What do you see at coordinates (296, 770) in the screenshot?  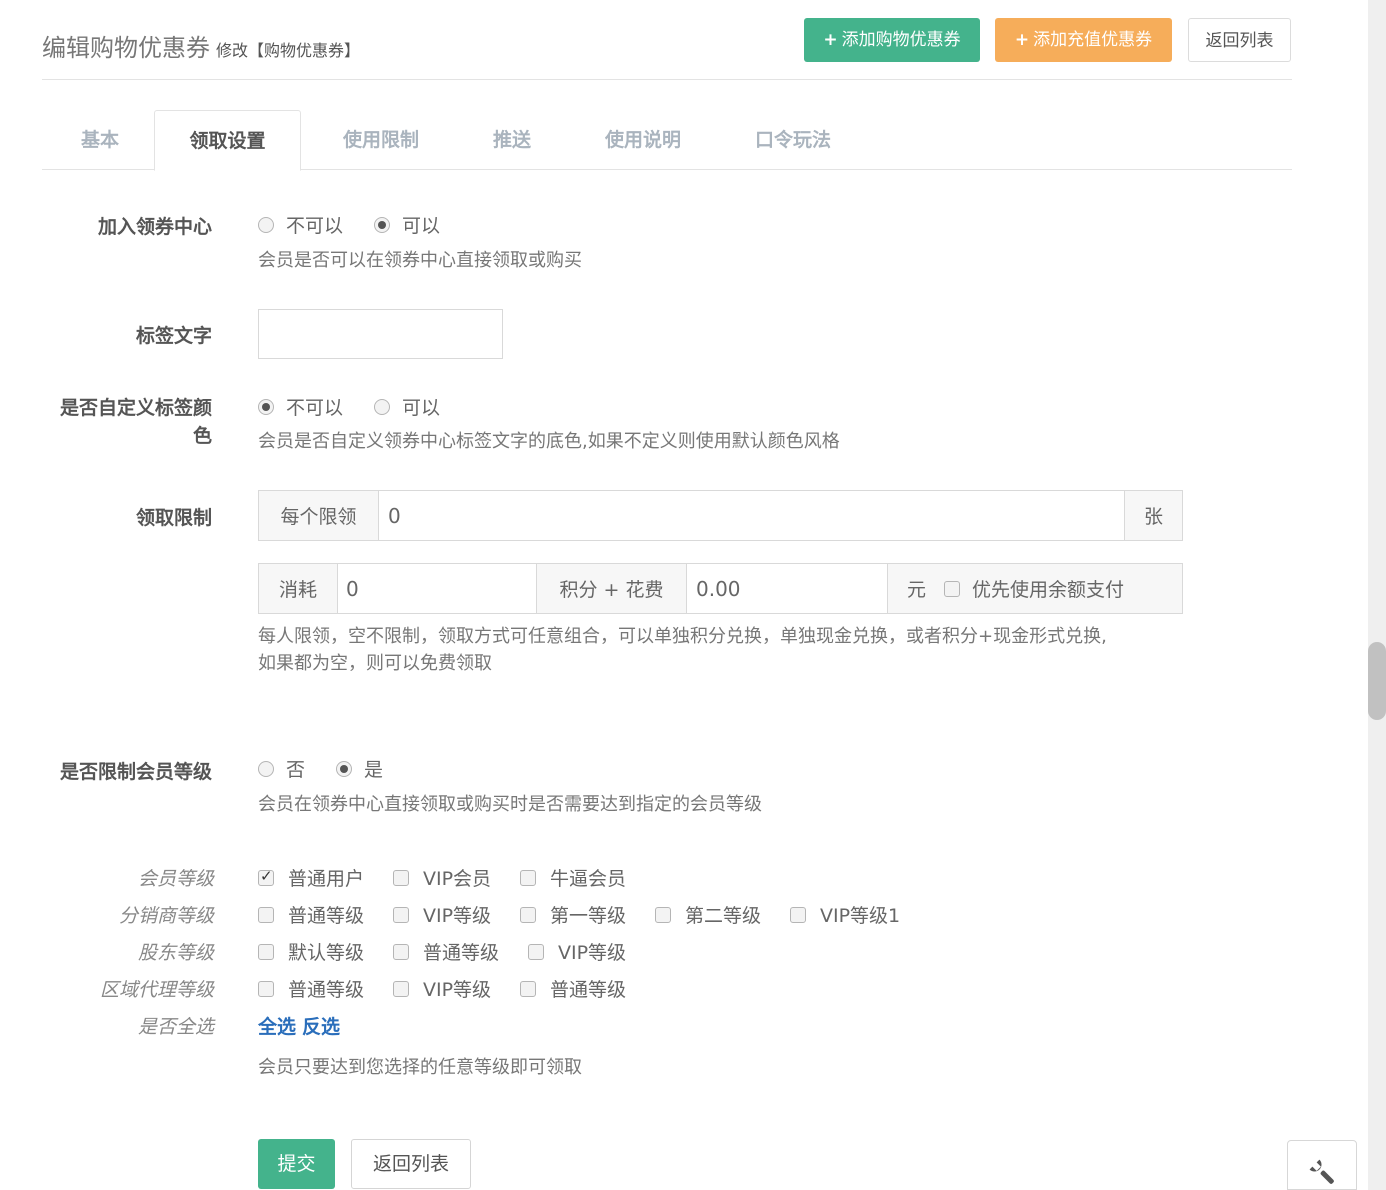 I see `limit-member-level-option-no-label: 否` at bounding box center [296, 770].